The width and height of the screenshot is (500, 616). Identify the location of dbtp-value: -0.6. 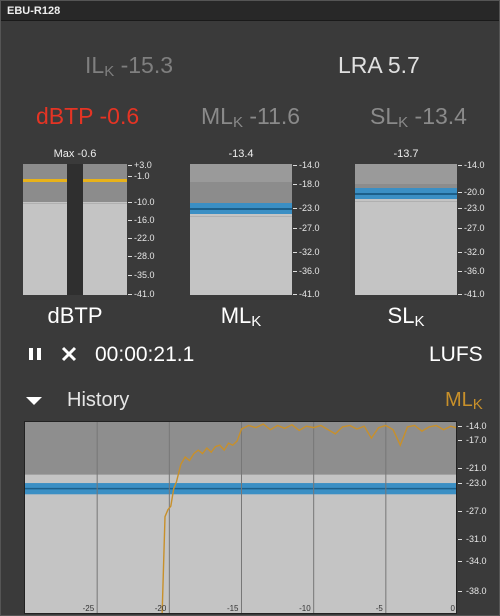
(119, 116).